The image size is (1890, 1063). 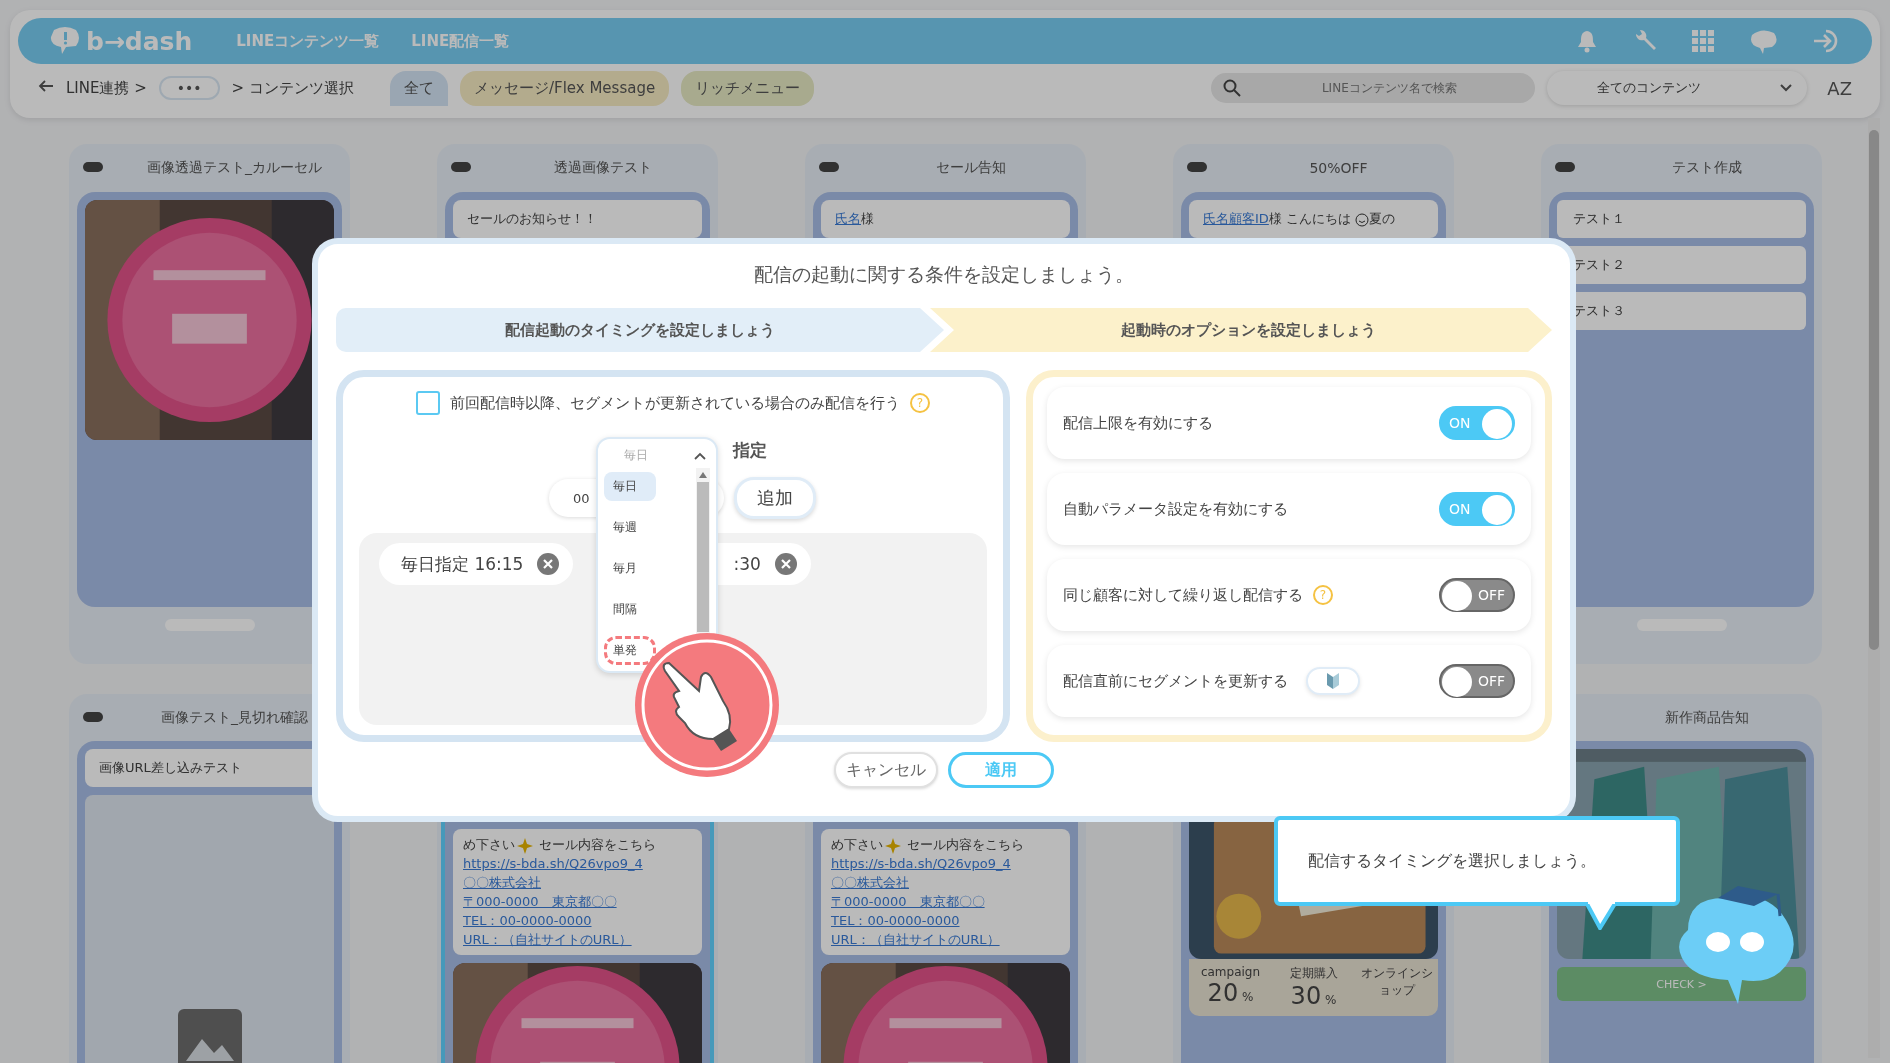 I want to click on option-label: 配信上限を有効にする, so click(x=1137, y=423).